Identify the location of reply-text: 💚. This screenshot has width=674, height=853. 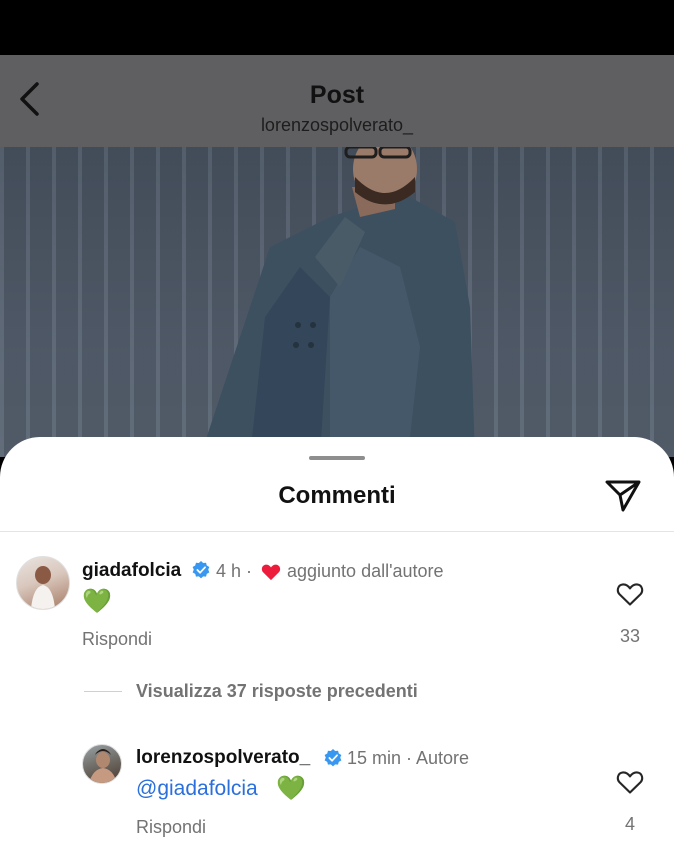
(291, 788).